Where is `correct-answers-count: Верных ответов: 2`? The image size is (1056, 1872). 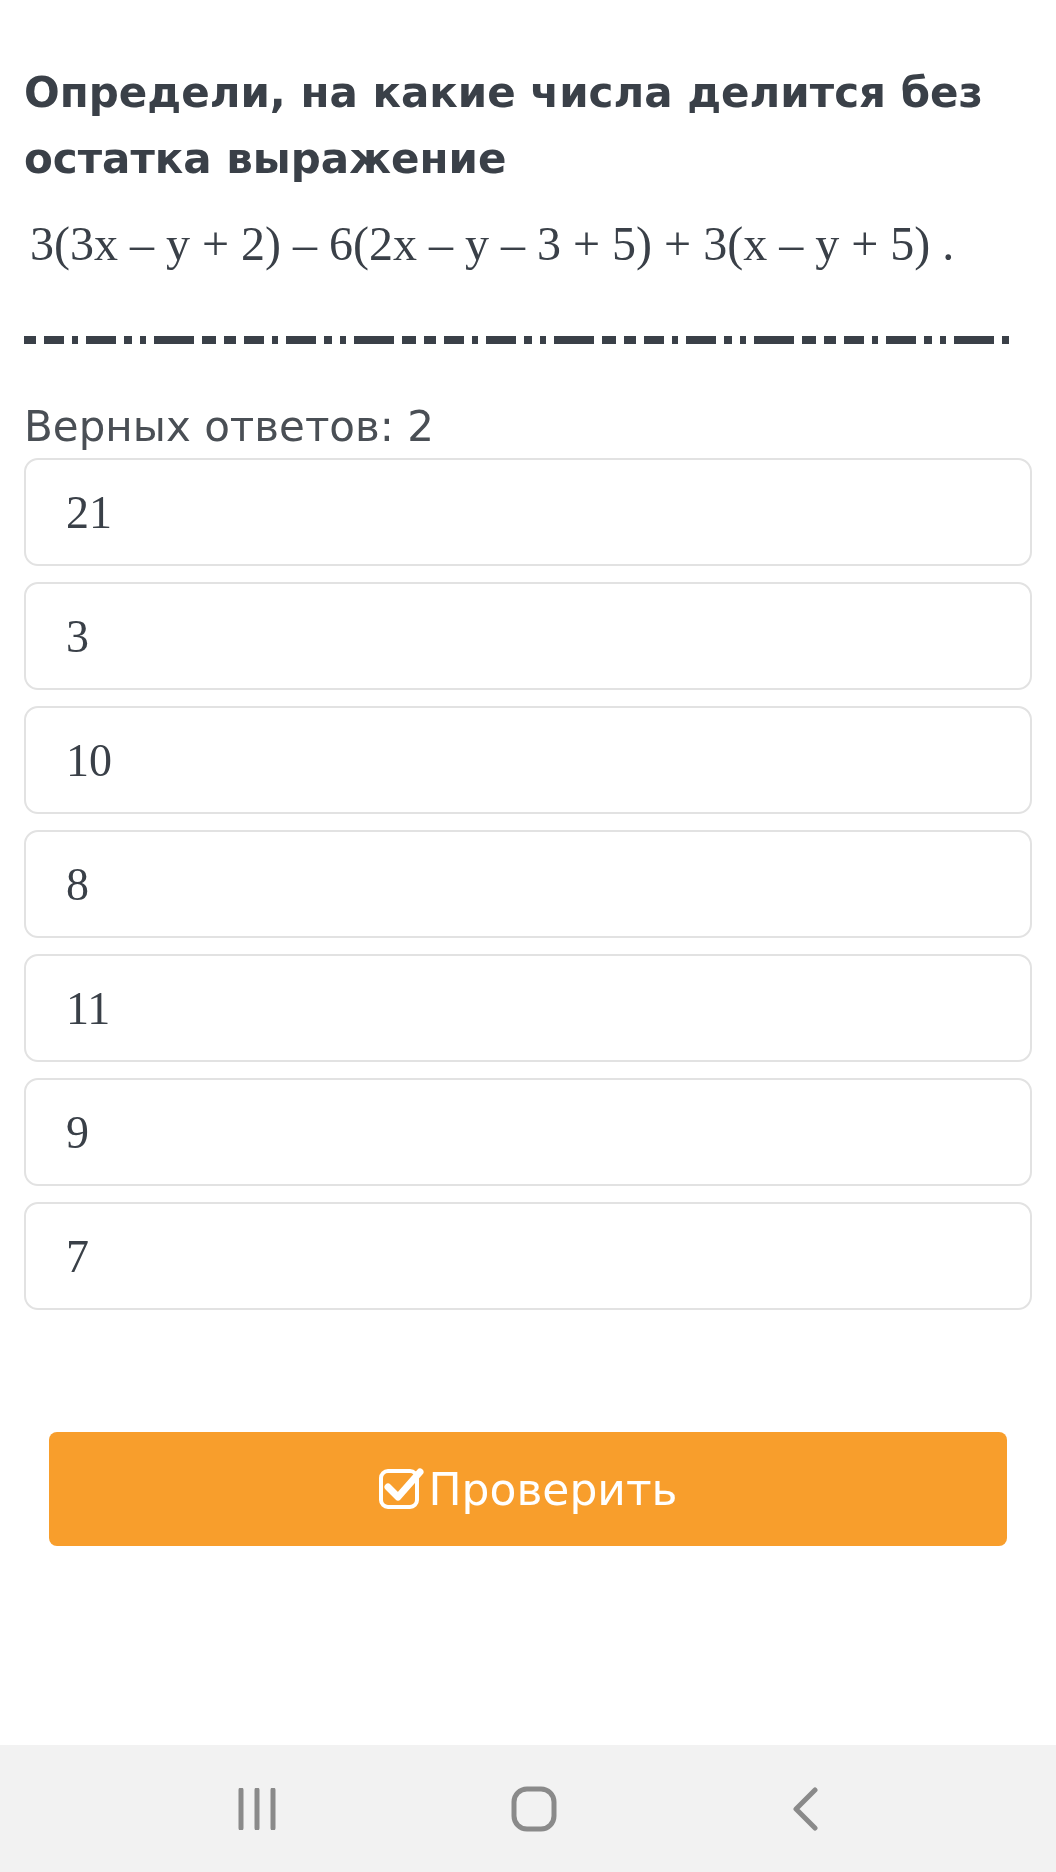 correct-answers-count: Верных ответов: 2 is located at coordinates (230, 427).